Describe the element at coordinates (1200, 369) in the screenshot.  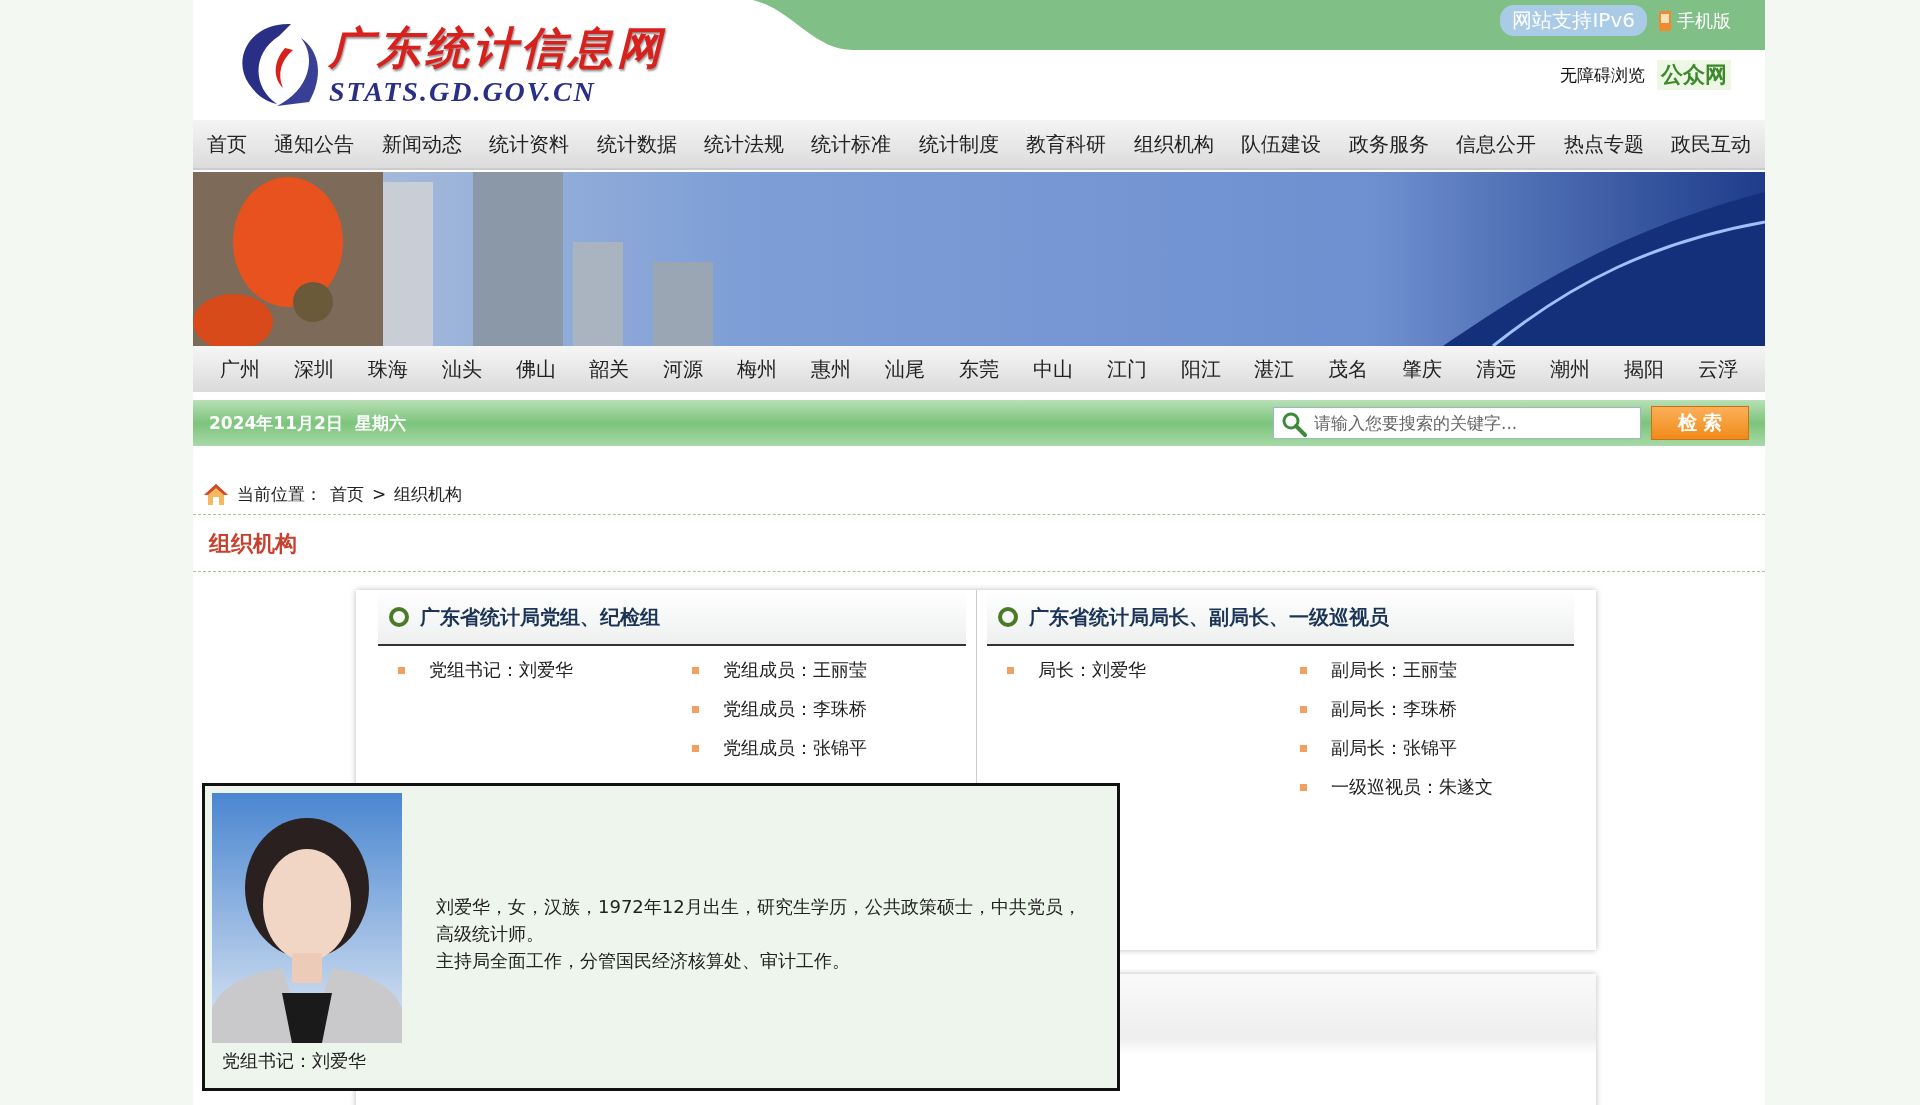
I see `city-link: 阳江` at that location.